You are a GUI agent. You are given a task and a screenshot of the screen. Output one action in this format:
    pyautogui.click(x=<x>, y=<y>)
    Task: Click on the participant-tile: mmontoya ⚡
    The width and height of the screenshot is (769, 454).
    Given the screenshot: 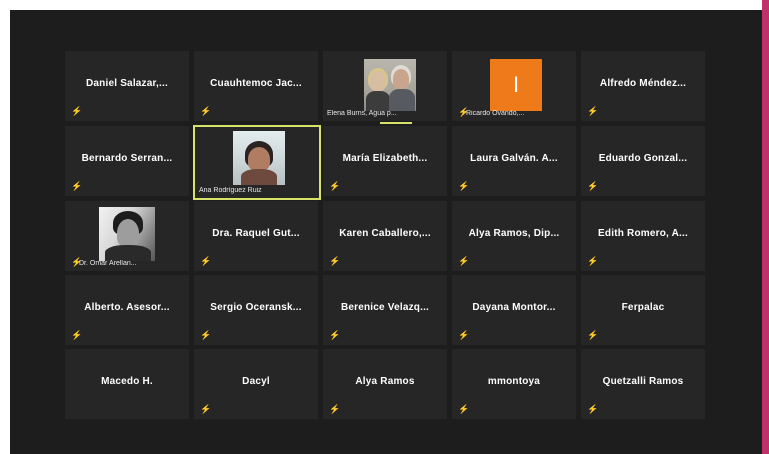 What is the action you would take?
    pyautogui.click(x=514, y=384)
    